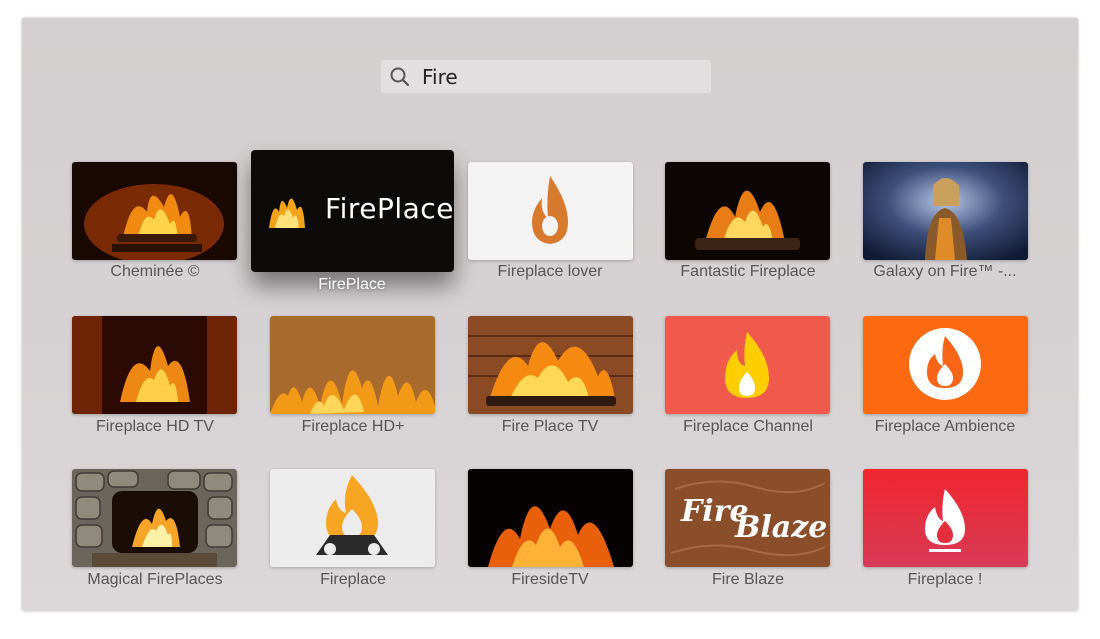 This screenshot has height=639, width=1100. I want to click on fireside-art, so click(550, 518).